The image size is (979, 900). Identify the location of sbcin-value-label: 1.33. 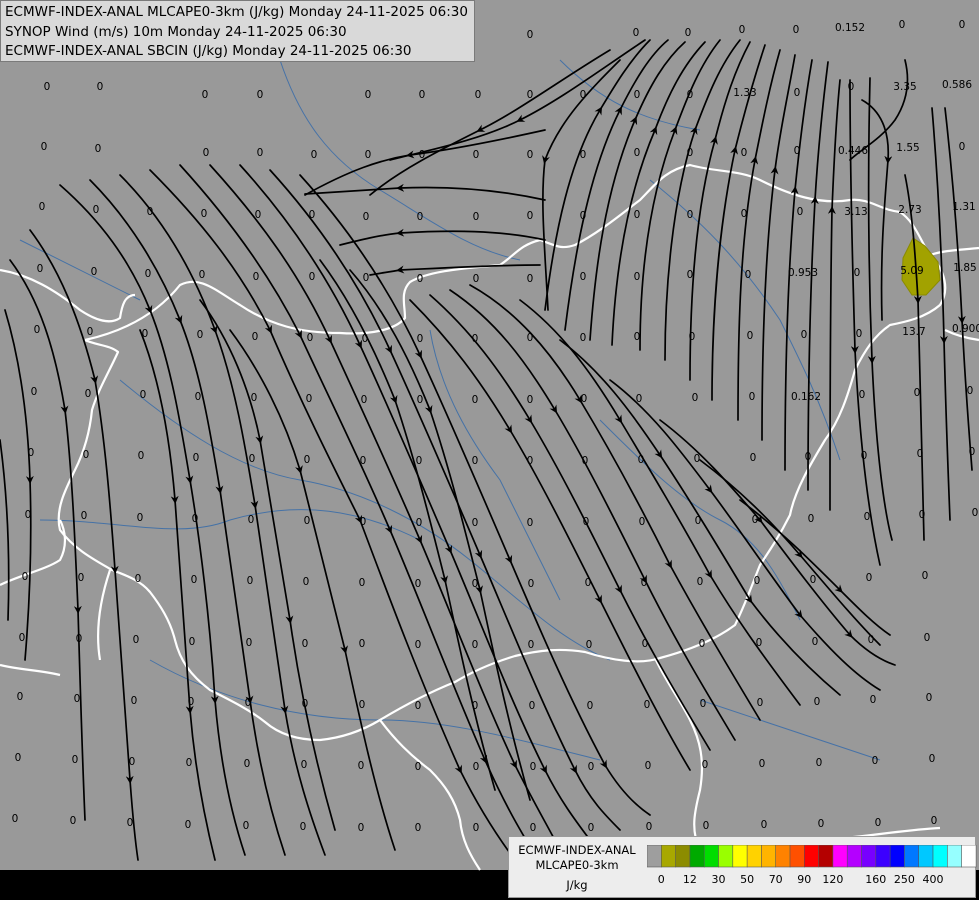
(744, 93).